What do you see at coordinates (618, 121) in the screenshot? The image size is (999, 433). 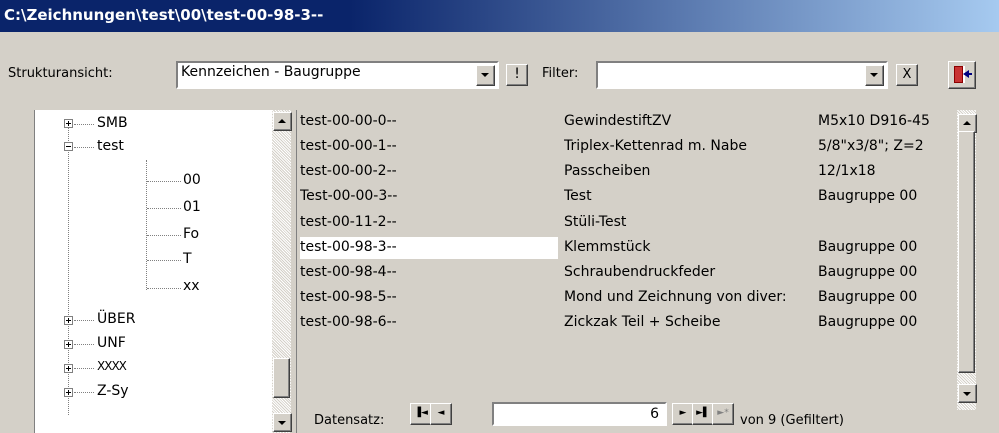 I see `record-name: GewindestiftZV` at bounding box center [618, 121].